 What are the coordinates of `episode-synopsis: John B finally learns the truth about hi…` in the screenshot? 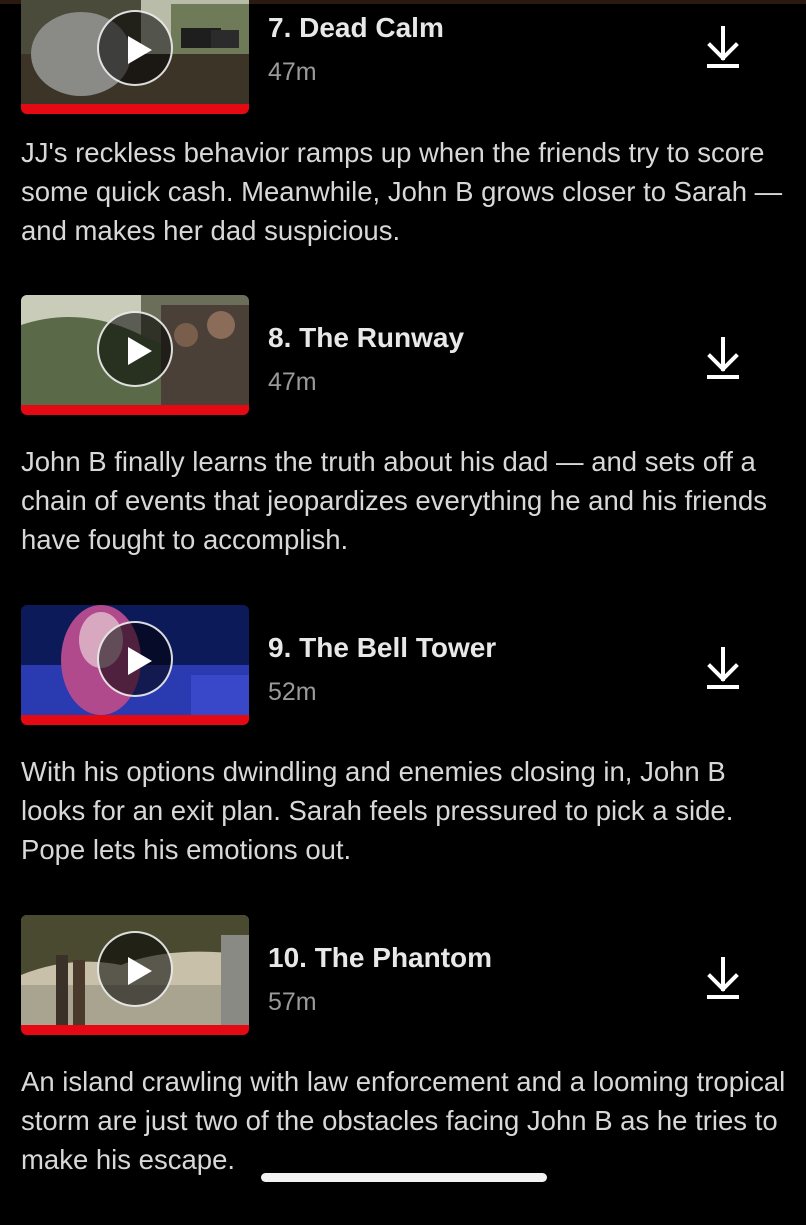 It's located at (394, 500).